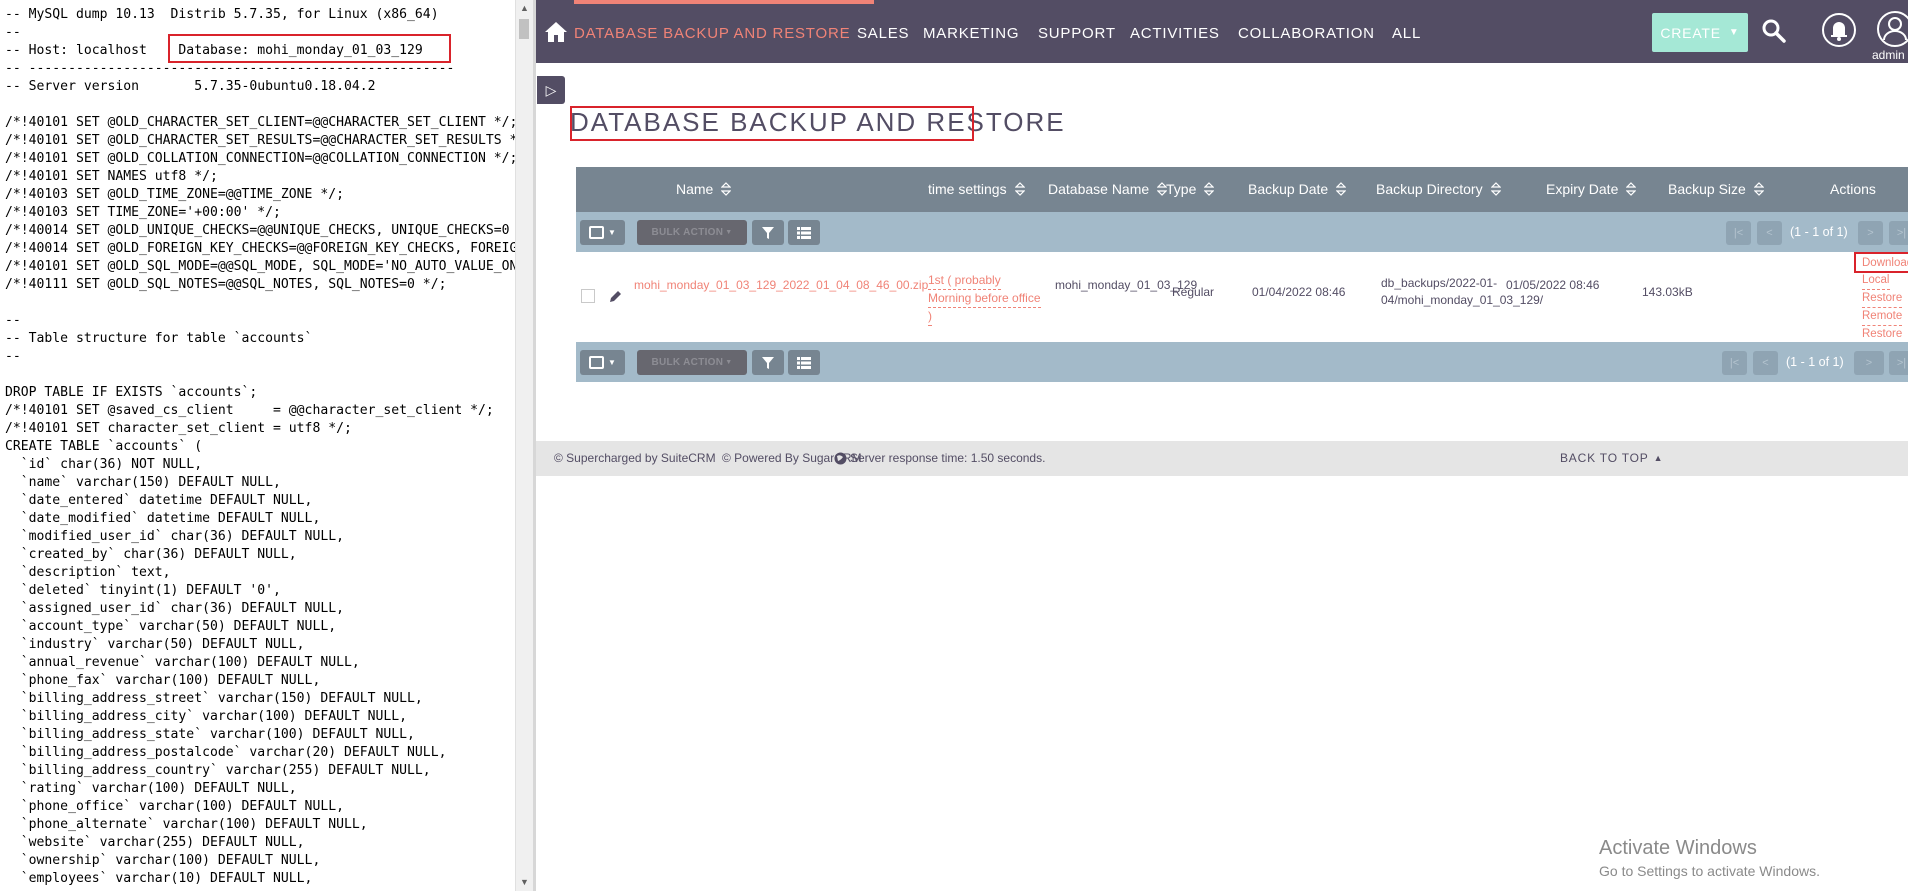 The image size is (1908, 891). Describe the element at coordinates (635, 458) in the screenshot. I see `suitecrm-credit: © Supercharged by SuiteCRM` at that location.